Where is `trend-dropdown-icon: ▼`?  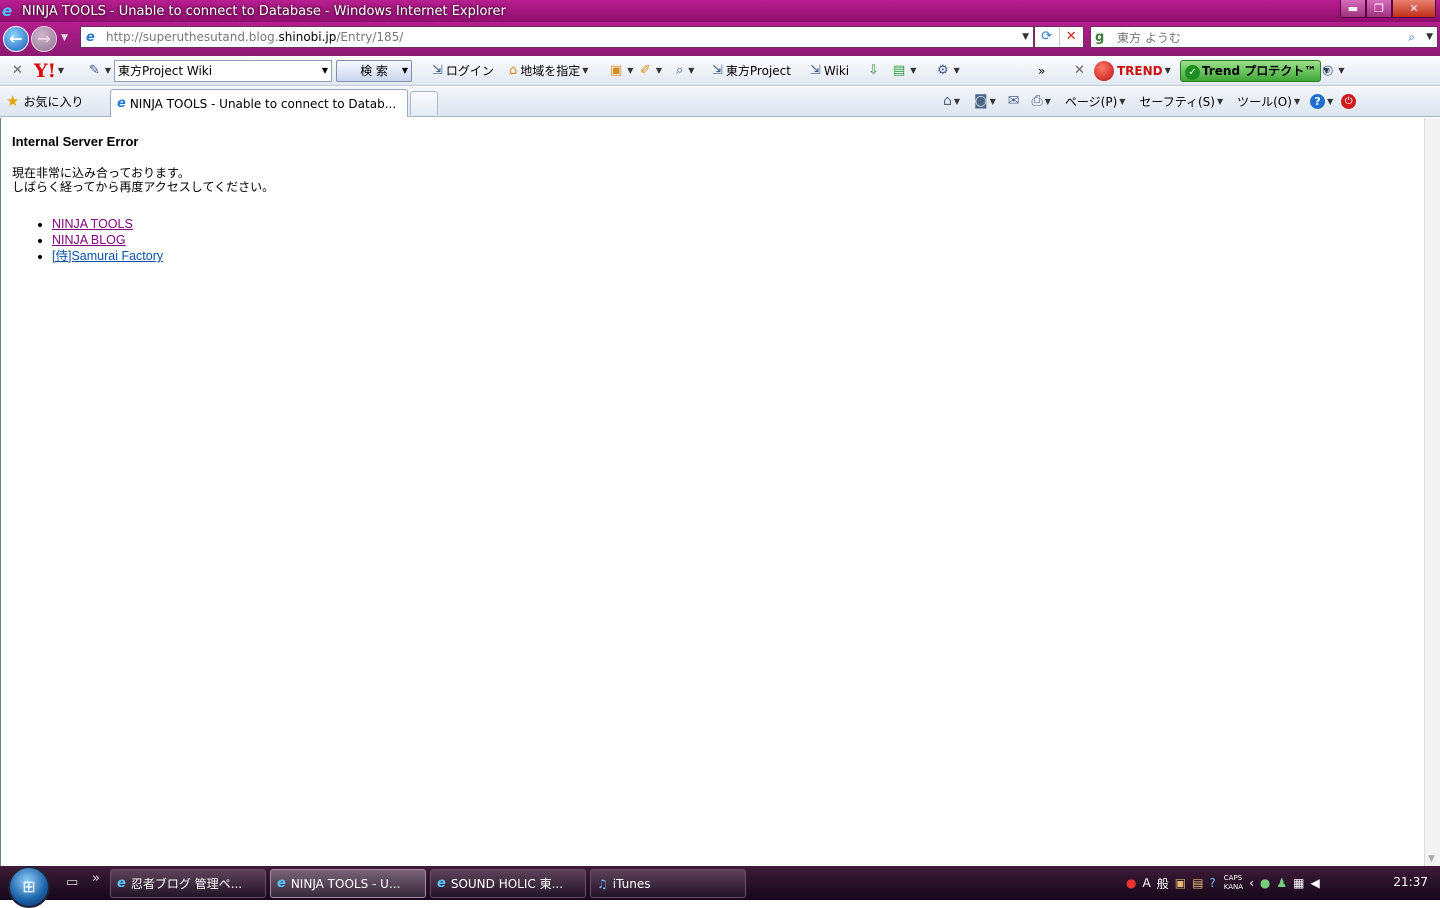 trend-dropdown-icon: ▼ is located at coordinates (1168, 70).